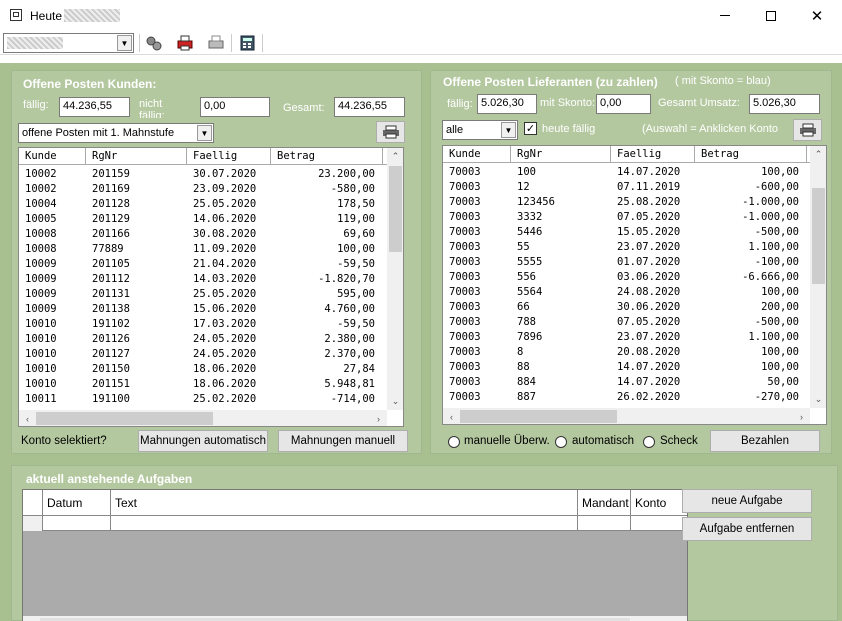  What do you see at coordinates (68, 43) in the screenshot?
I see `mandant-select: ▼` at bounding box center [68, 43].